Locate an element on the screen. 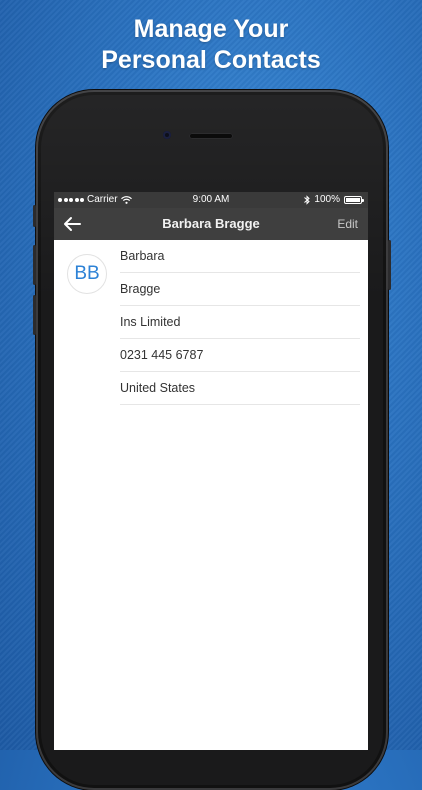 Image resolution: width=422 pixels, height=790 pixels. battery-percent: 100% is located at coordinates (327, 199).